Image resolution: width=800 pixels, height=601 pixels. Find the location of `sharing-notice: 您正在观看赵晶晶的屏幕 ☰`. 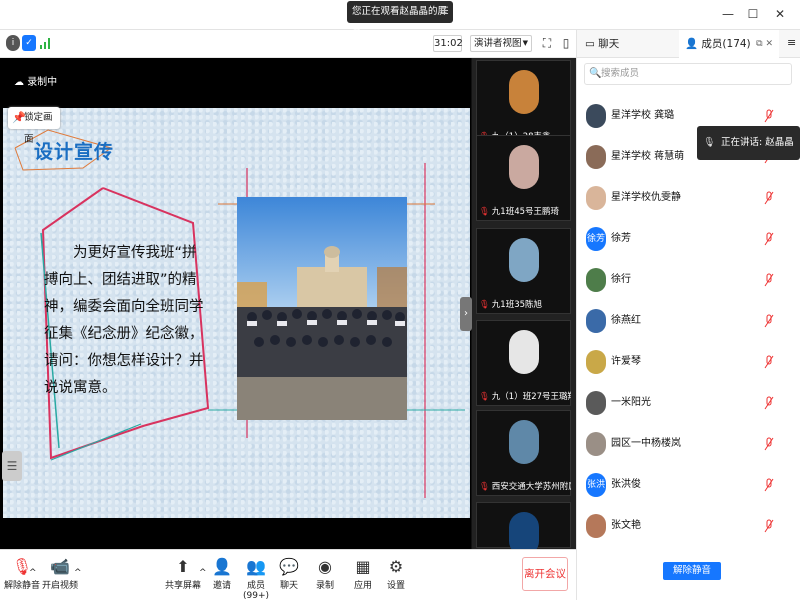

sharing-notice: 您正在观看赵晶晶的屏幕 ☰ is located at coordinates (400, 20).